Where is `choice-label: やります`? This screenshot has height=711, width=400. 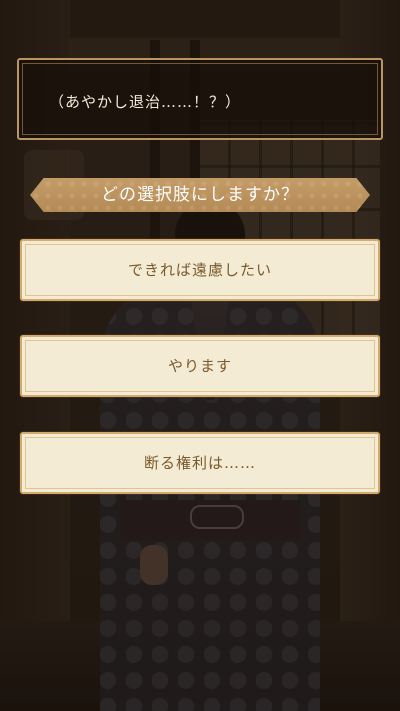 choice-label: やります is located at coordinates (199, 366).